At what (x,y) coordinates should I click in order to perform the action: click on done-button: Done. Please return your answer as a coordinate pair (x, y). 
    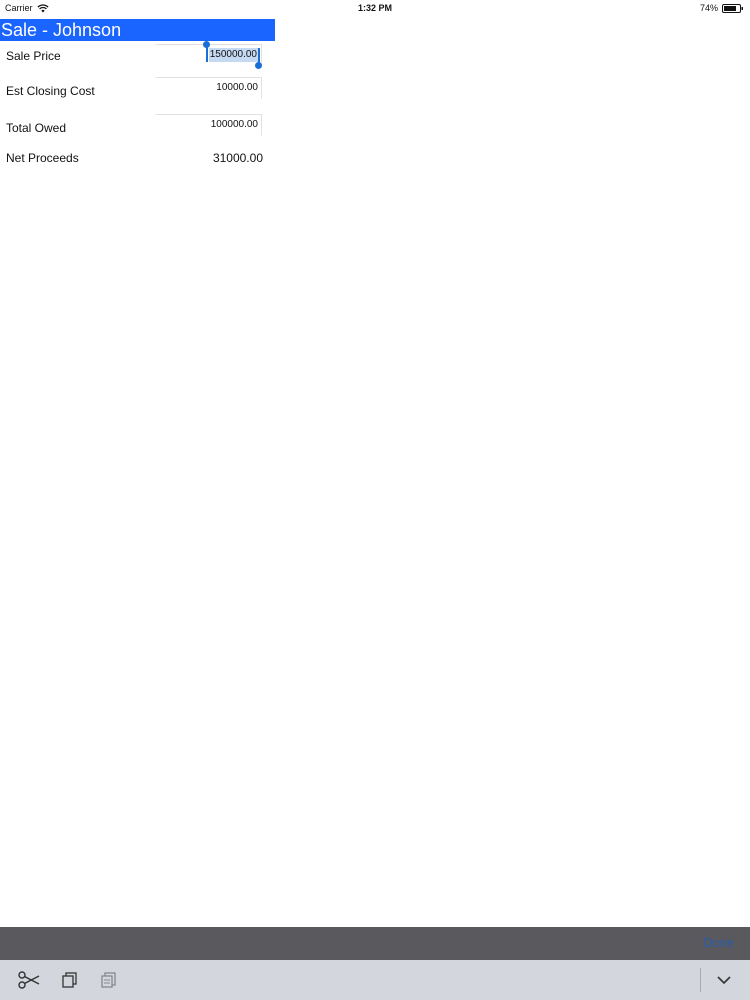
    Looking at the image, I should click on (718, 942).